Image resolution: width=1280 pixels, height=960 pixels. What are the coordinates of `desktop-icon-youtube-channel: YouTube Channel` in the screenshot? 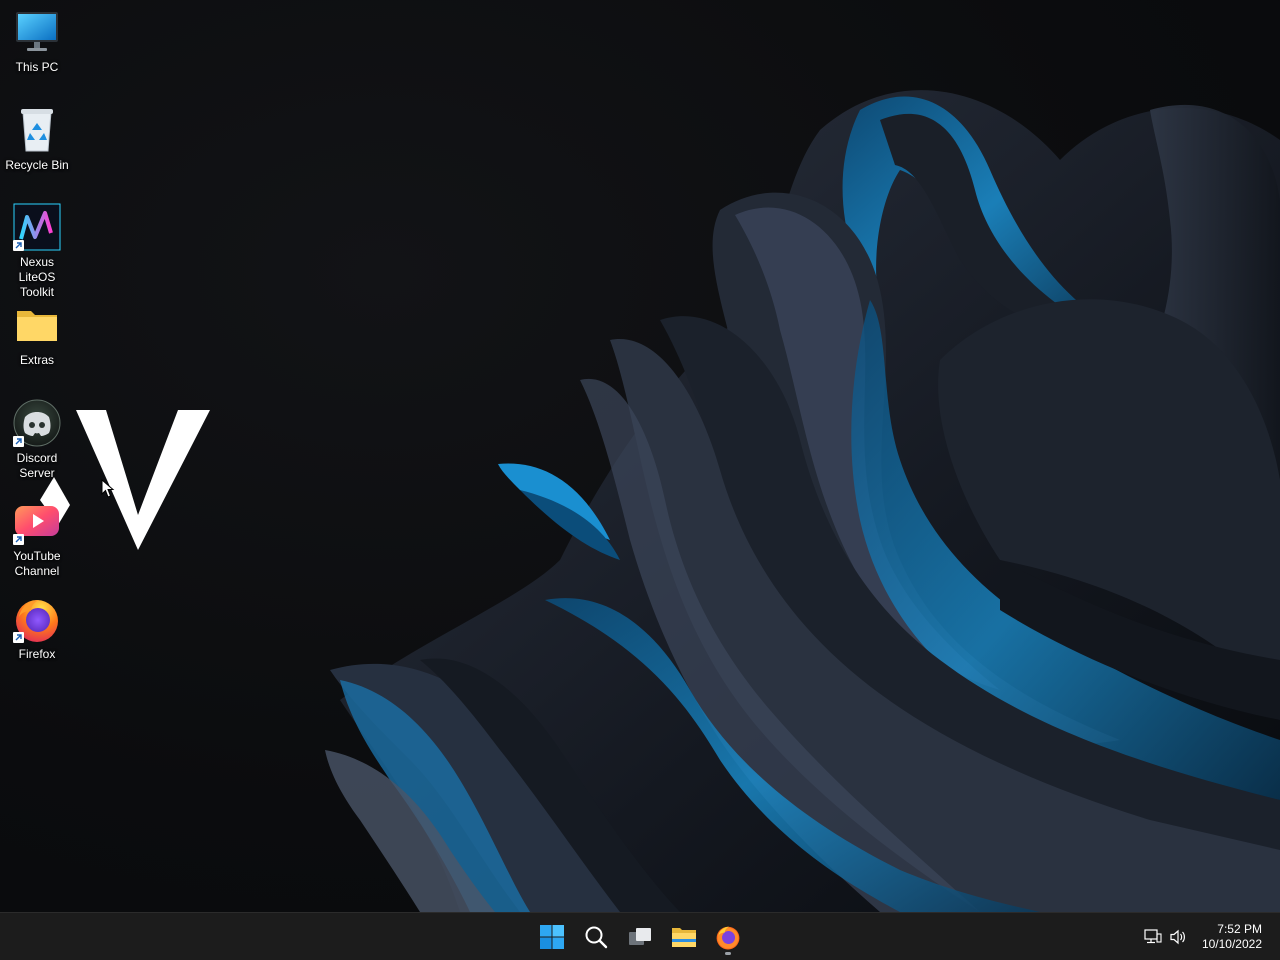 It's located at (37, 538).